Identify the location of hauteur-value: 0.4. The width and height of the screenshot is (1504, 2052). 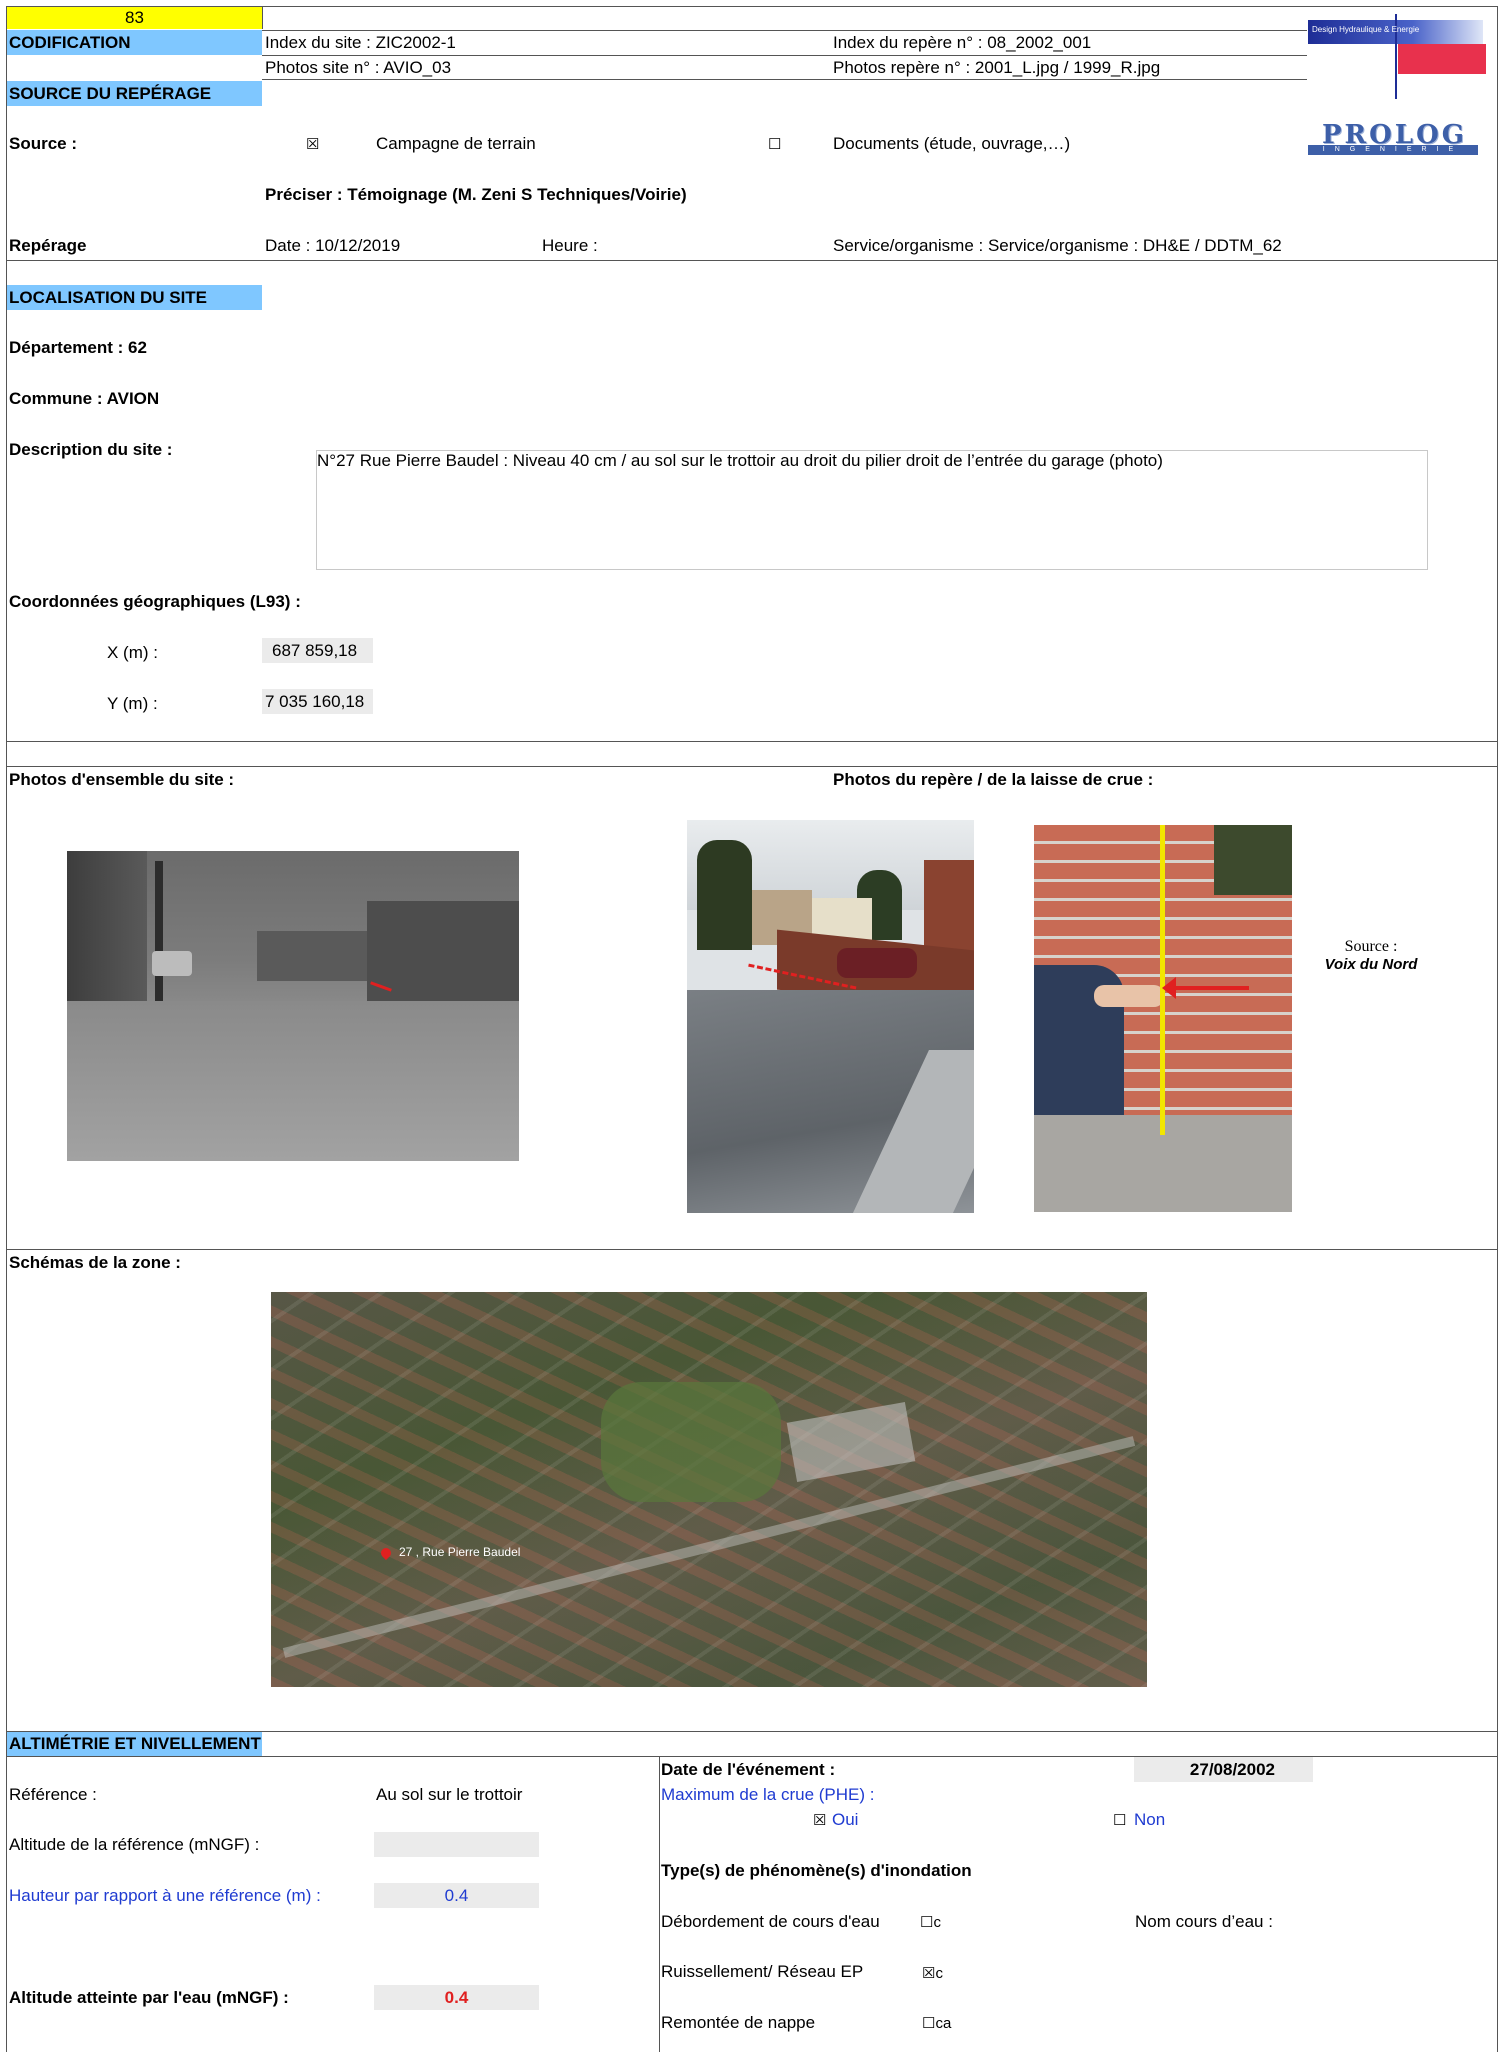
(456, 1895).